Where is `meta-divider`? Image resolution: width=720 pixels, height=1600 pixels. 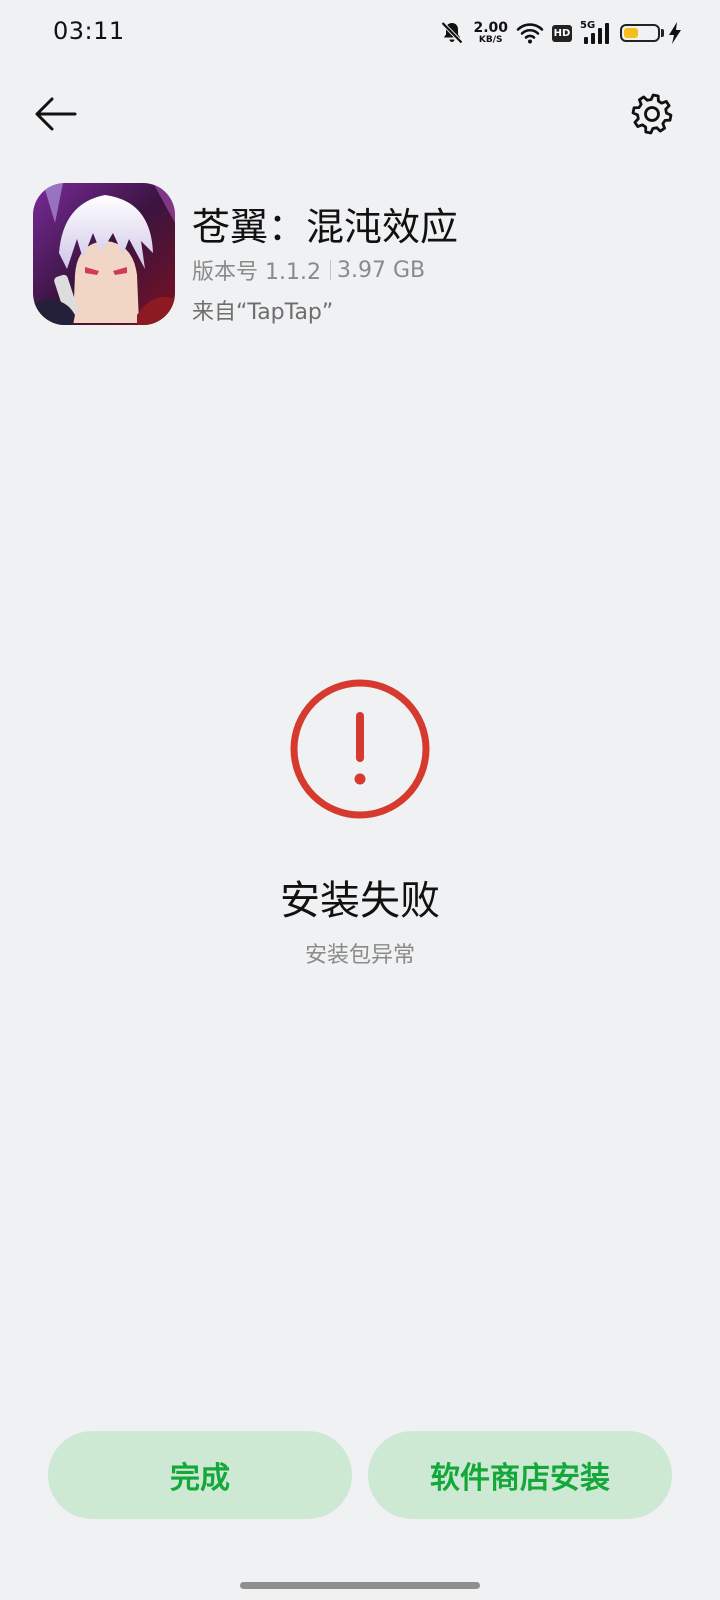 meta-divider is located at coordinates (330, 270).